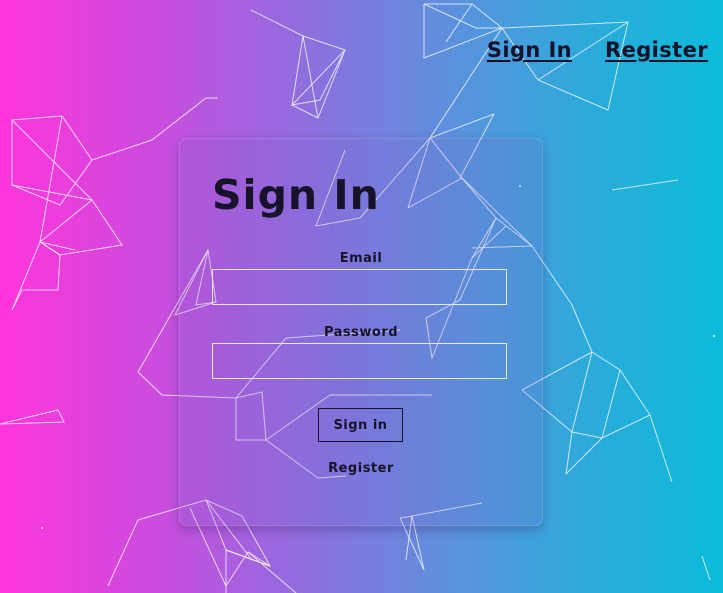  I want to click on nav-register-link: Register, so click(656, 50).